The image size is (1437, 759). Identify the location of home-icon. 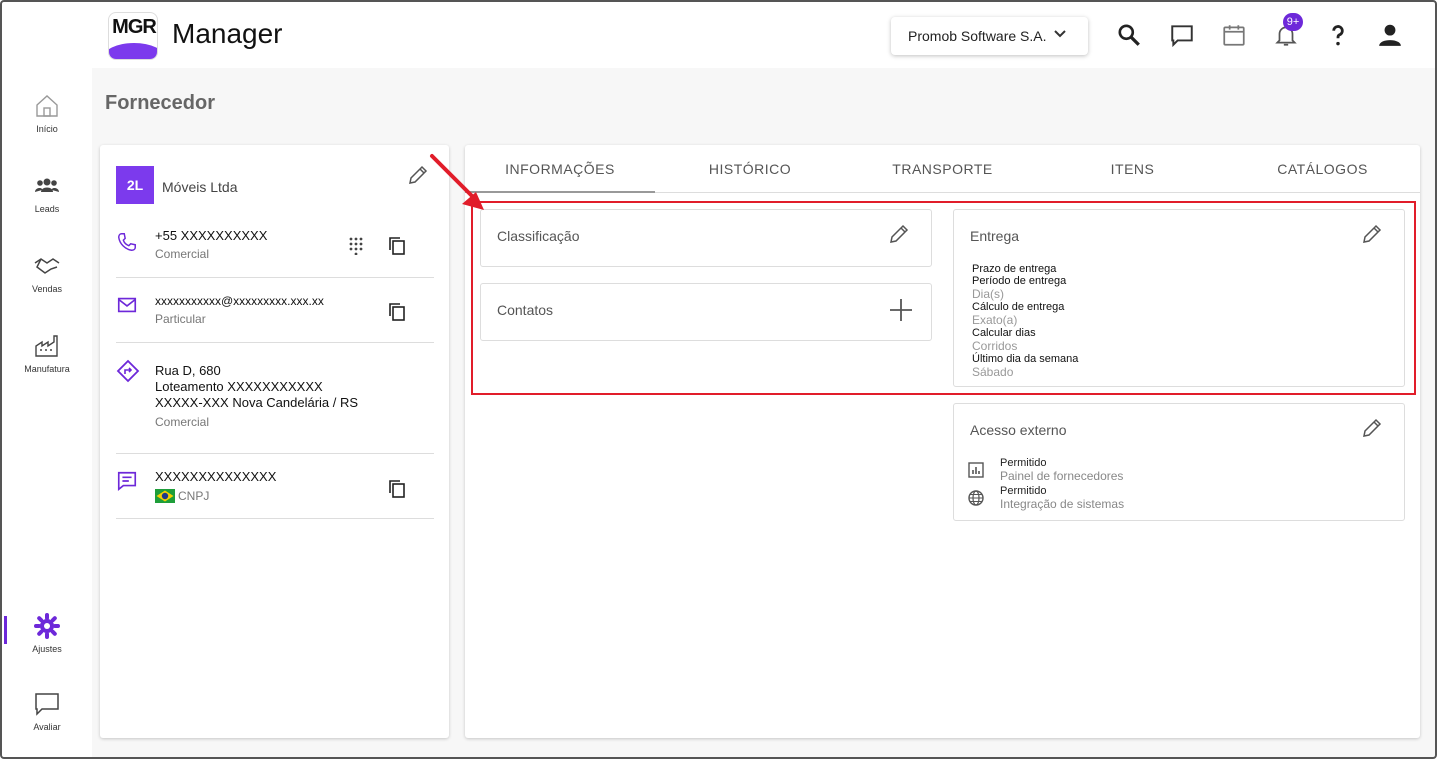
(47, 106).